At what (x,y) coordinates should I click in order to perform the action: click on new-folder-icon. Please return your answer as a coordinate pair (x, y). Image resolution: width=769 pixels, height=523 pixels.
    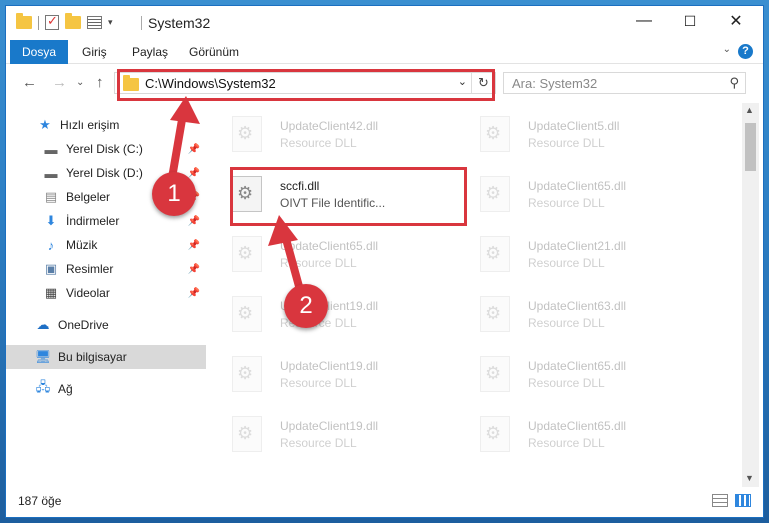
    Looking at the image, I should click on (73, 21).